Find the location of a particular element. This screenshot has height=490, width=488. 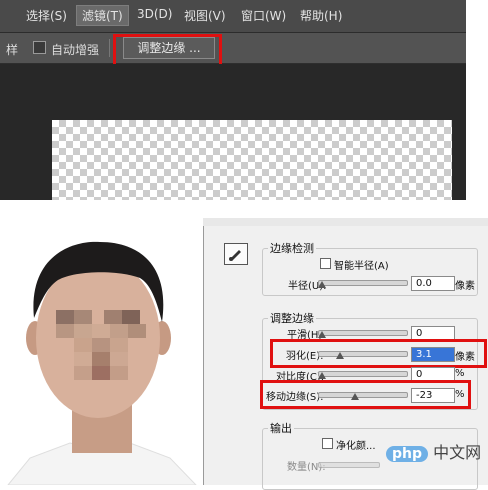

radius-slider-thumb is located at coordinates (322, 284).